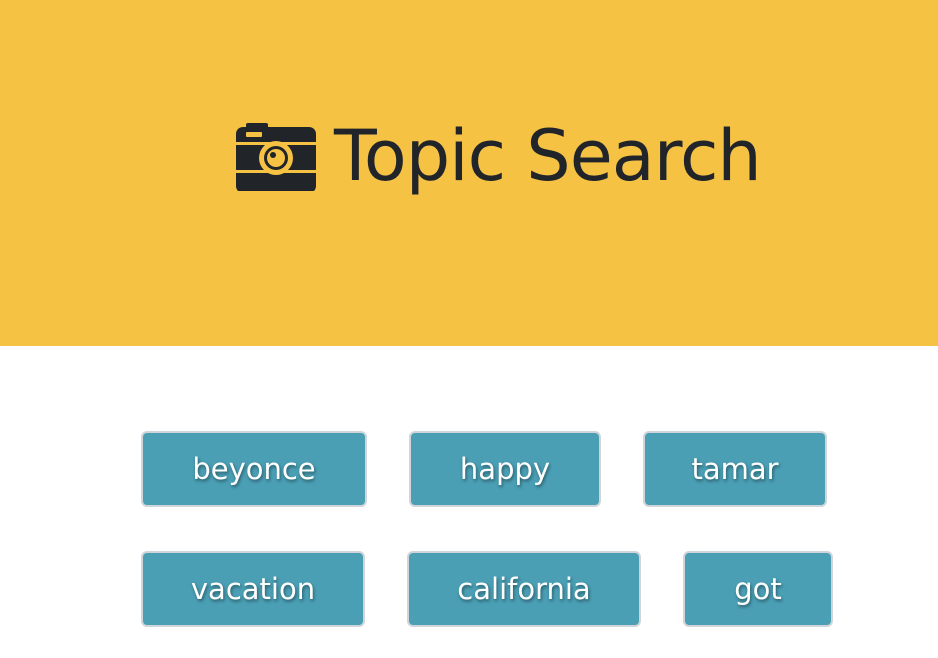 The width and height of the screenshot is (938, 658). What do you see at coordinates (524, 589) in the screenshot?
I see `topic-button-california: california` at bounding box center [524, 589].